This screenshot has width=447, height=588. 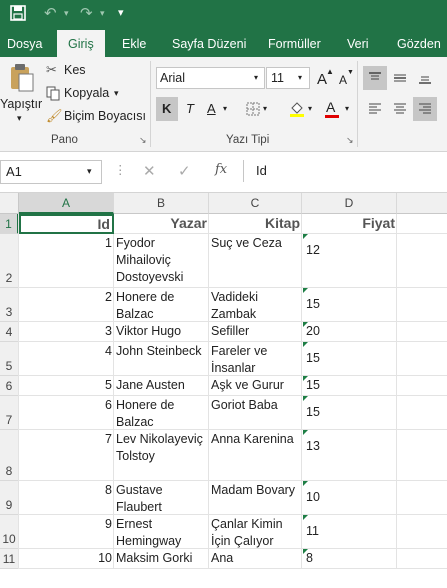 What do you see at coordinates (9, 261) in the screenshot?
I see `row-header: 2` at bounding box center [9, 261].